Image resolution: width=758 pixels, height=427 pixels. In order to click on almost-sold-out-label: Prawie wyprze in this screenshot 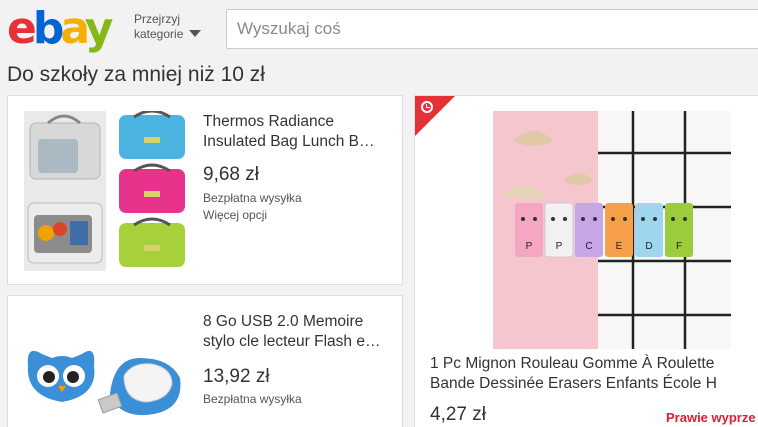, I will do `click(711, 417)`.